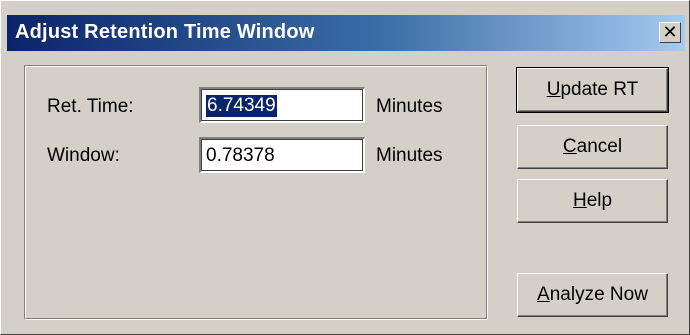 This screenshot has height=335, width=690. I want to click on help-button: Help, so click(592, 201).